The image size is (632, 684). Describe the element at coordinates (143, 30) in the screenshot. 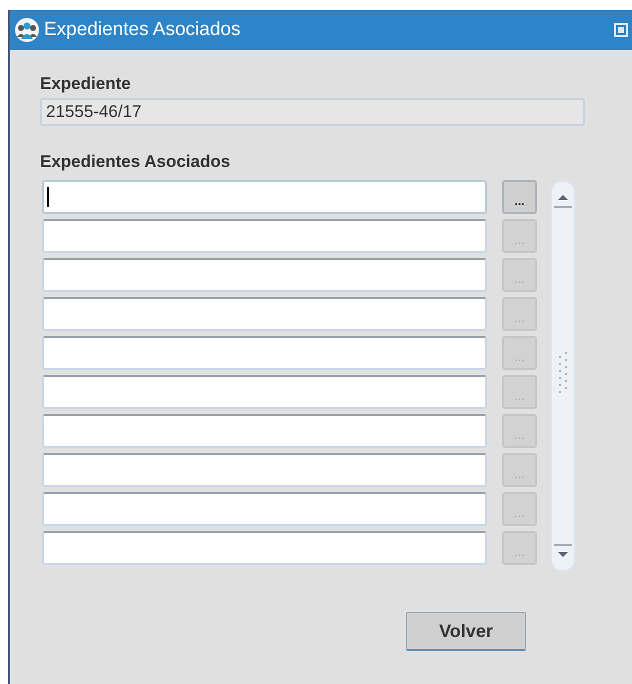

I see `window-title: Expedientes Asociados` at that location.